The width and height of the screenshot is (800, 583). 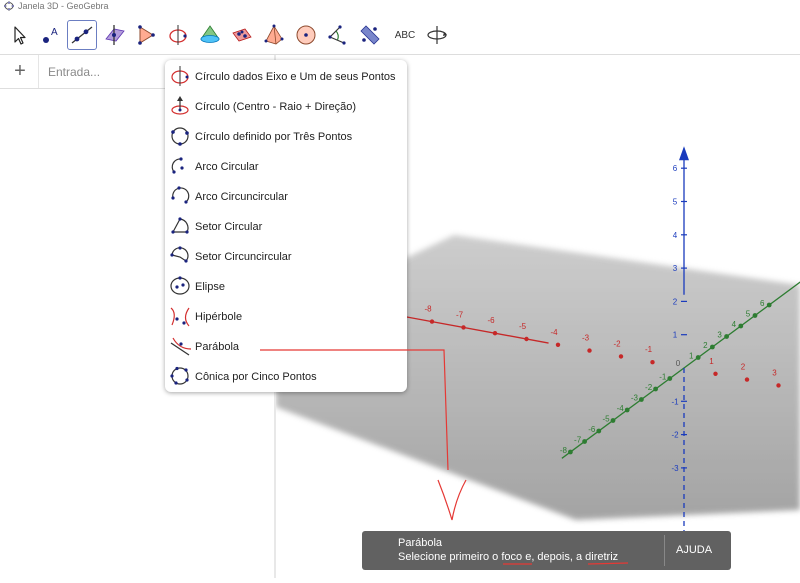 What do you see at coordinates (241, 197) in the screenshot?
I see `menu-item-label: Arco Circuncircular` at bounding box center [241, 197].